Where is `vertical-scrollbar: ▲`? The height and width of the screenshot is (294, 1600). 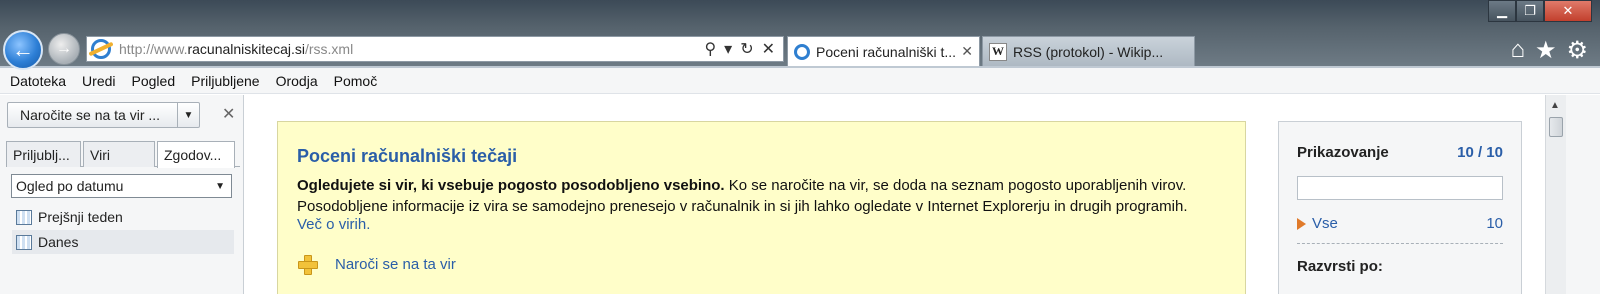
vertical-scrollbar: ▲ is located at coordinates (1555, 194).